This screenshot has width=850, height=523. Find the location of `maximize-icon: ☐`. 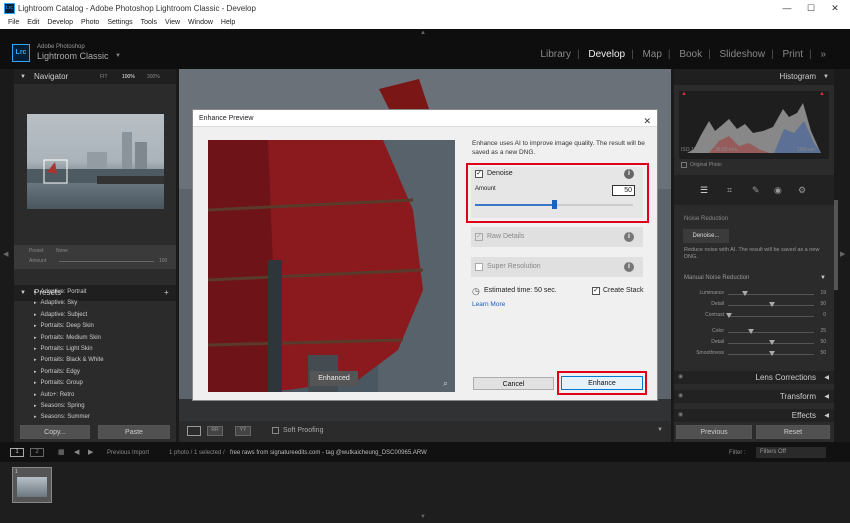

maximize-icon: ☐ is located at coordinates (811, 8).